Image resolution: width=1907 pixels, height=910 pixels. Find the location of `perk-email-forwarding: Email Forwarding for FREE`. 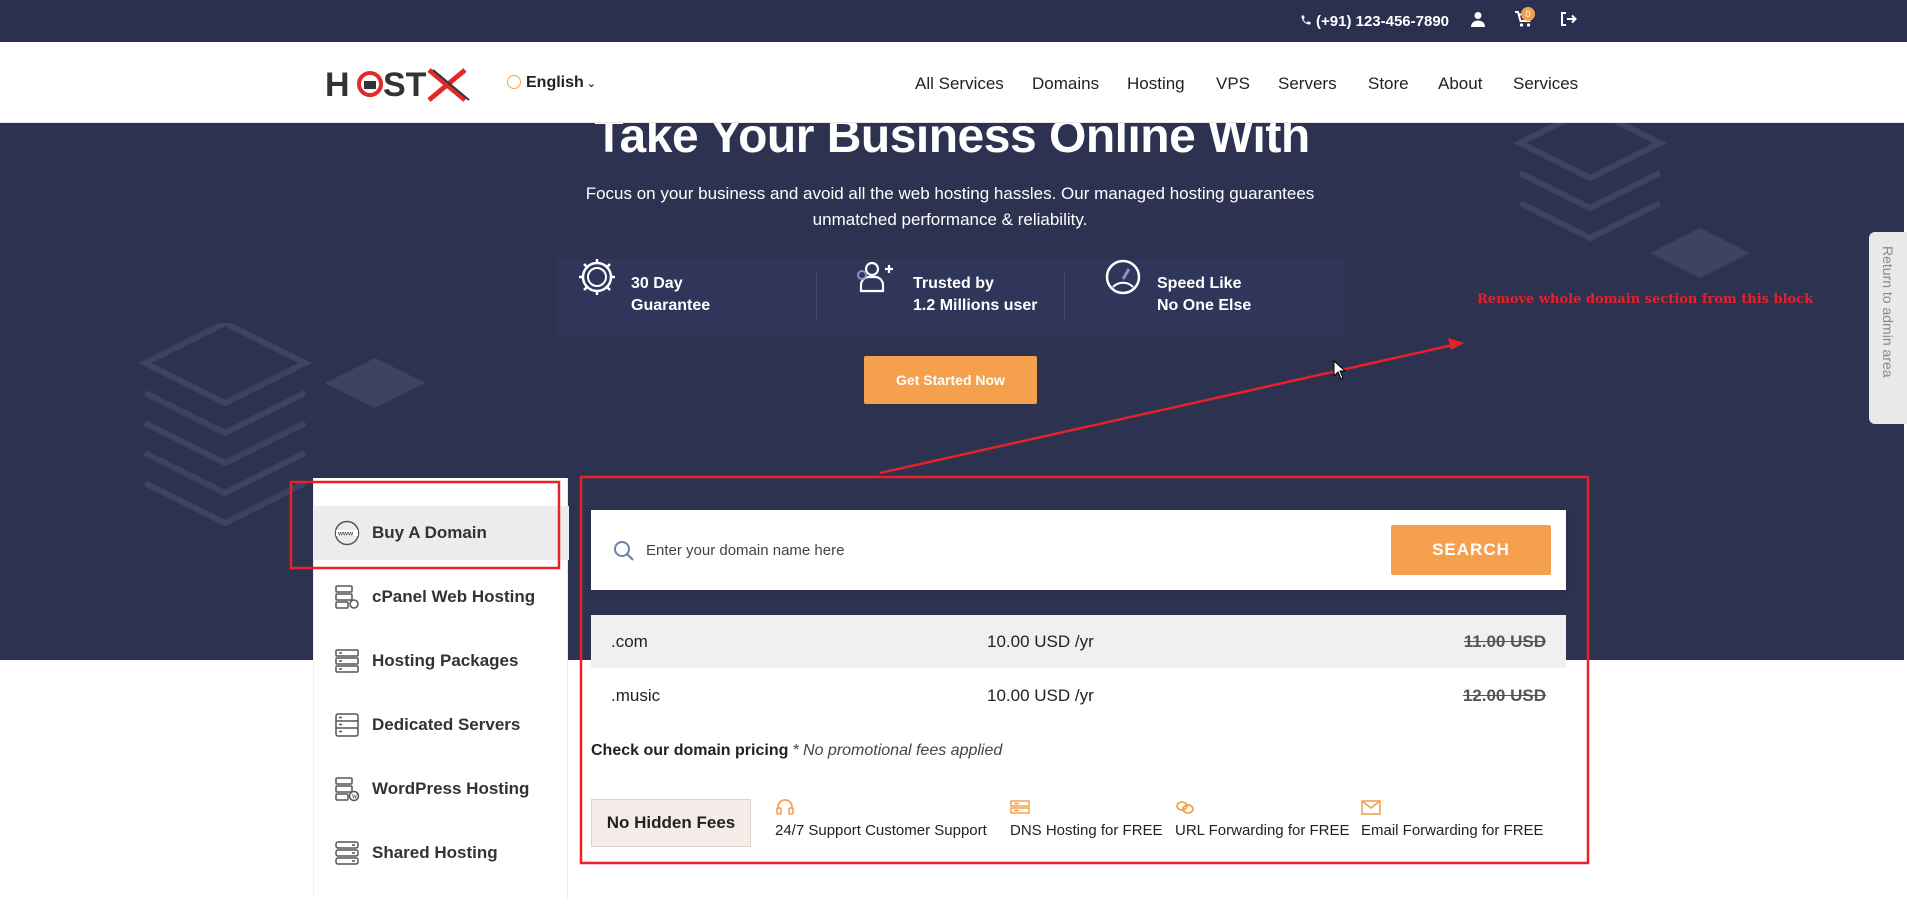

perk-email-forwarding: Email Forwarding for FREE is located at coordinates (1452, 818).